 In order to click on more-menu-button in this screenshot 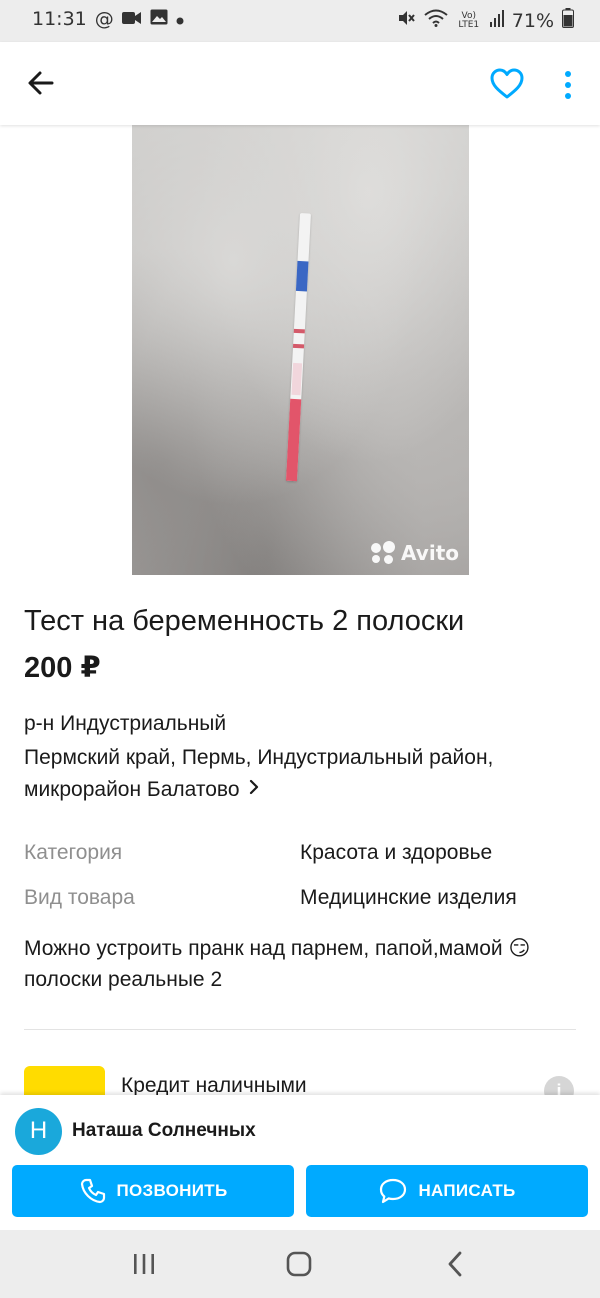, I will do `click(568, 85)`.